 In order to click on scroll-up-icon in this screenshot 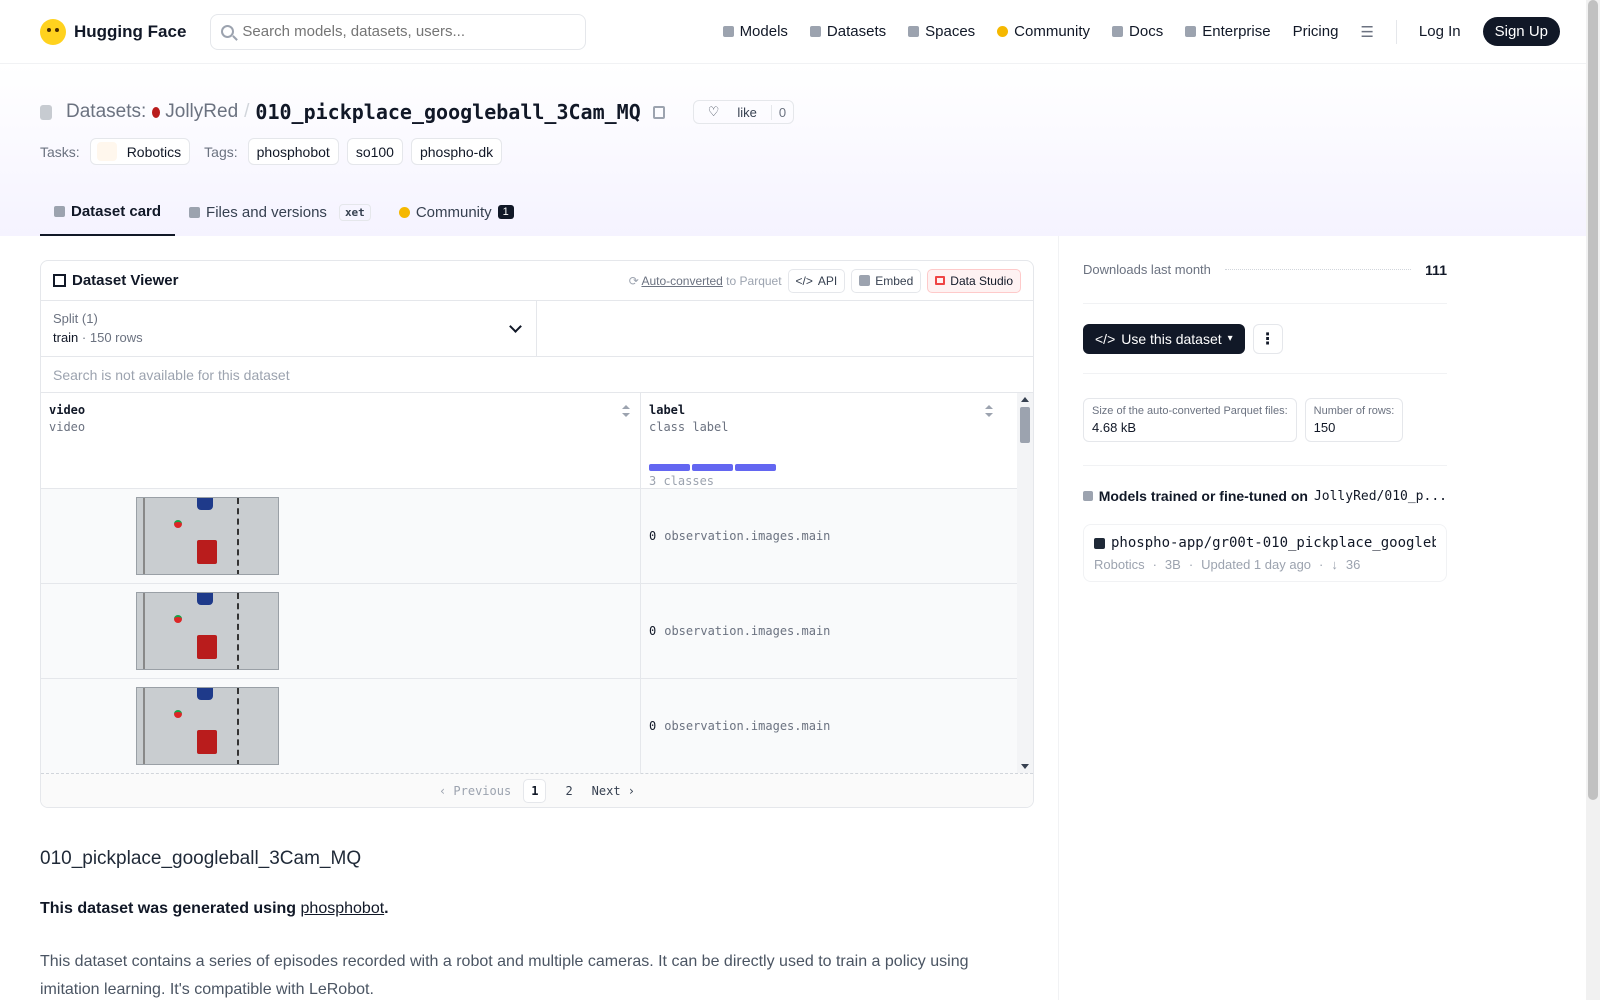, I will do `click(1025, 399)`.